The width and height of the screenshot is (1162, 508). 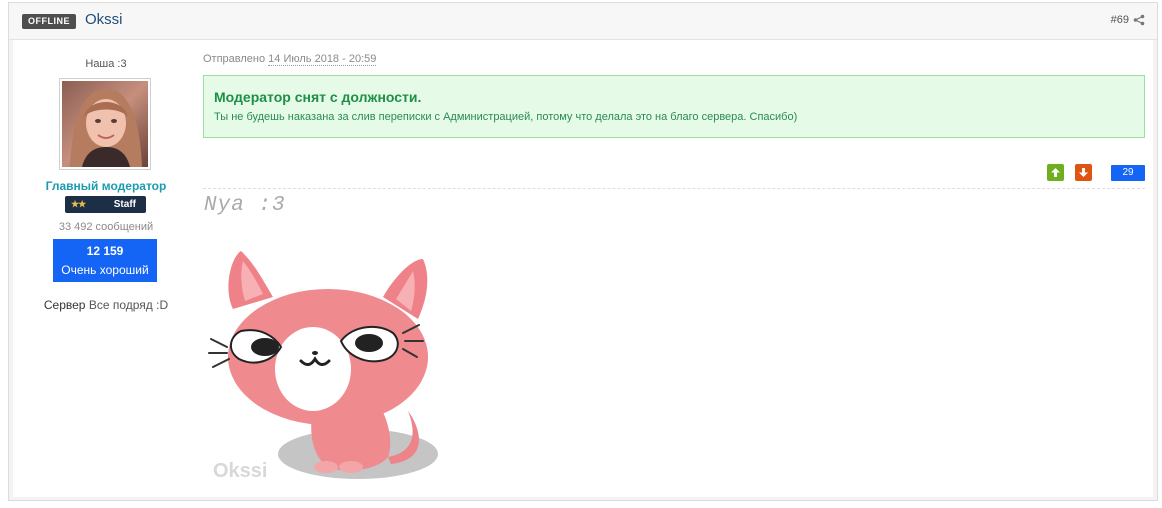 What do you see at coordinates (1139, 20) in the screenshot?
I see `share-icon` at bounding box center [1139, 20].